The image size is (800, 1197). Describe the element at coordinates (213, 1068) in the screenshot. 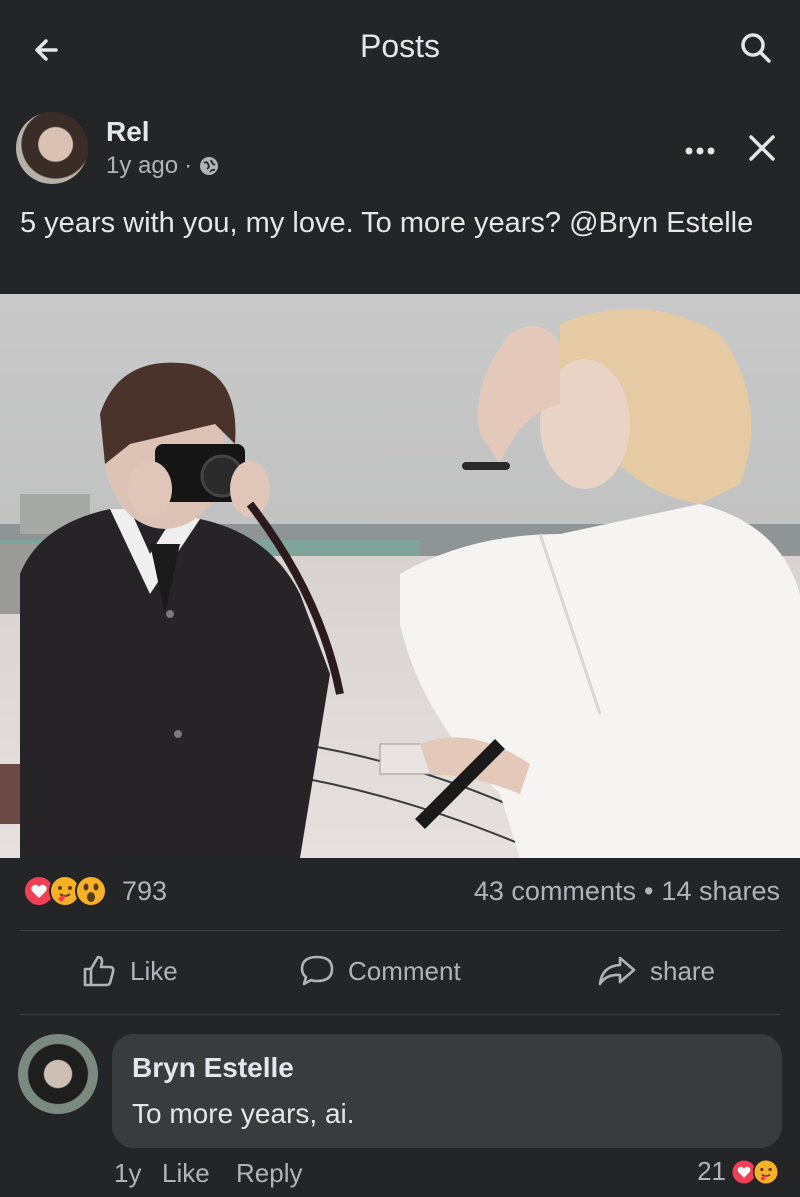

I see `comment-author: Bryn Estelle` at that location.